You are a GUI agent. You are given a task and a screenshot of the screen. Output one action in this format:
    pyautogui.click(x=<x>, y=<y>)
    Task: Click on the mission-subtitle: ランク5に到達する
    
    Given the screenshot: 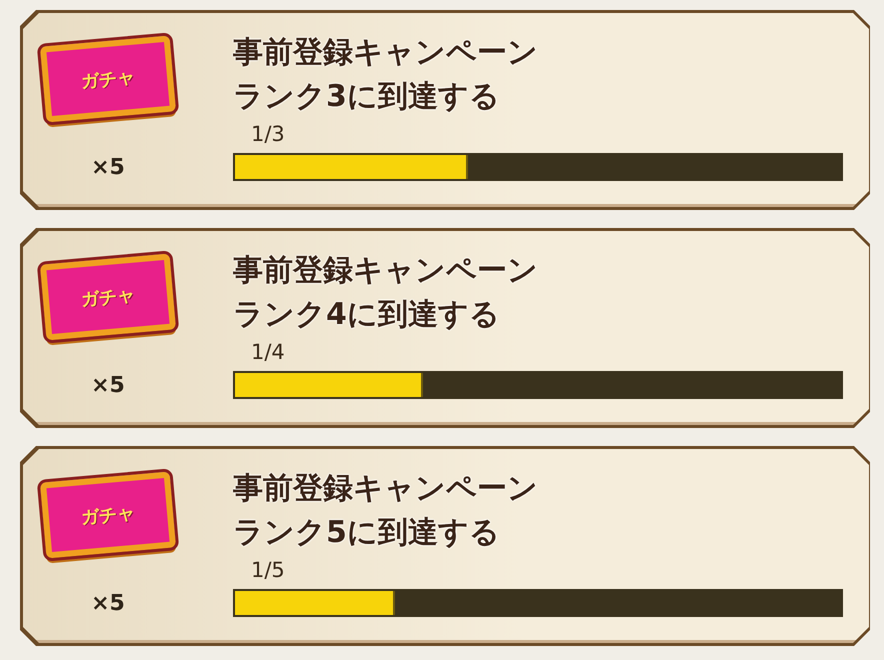 What is the action you would take?
    pyautogui.click(x=367, y=533)
    